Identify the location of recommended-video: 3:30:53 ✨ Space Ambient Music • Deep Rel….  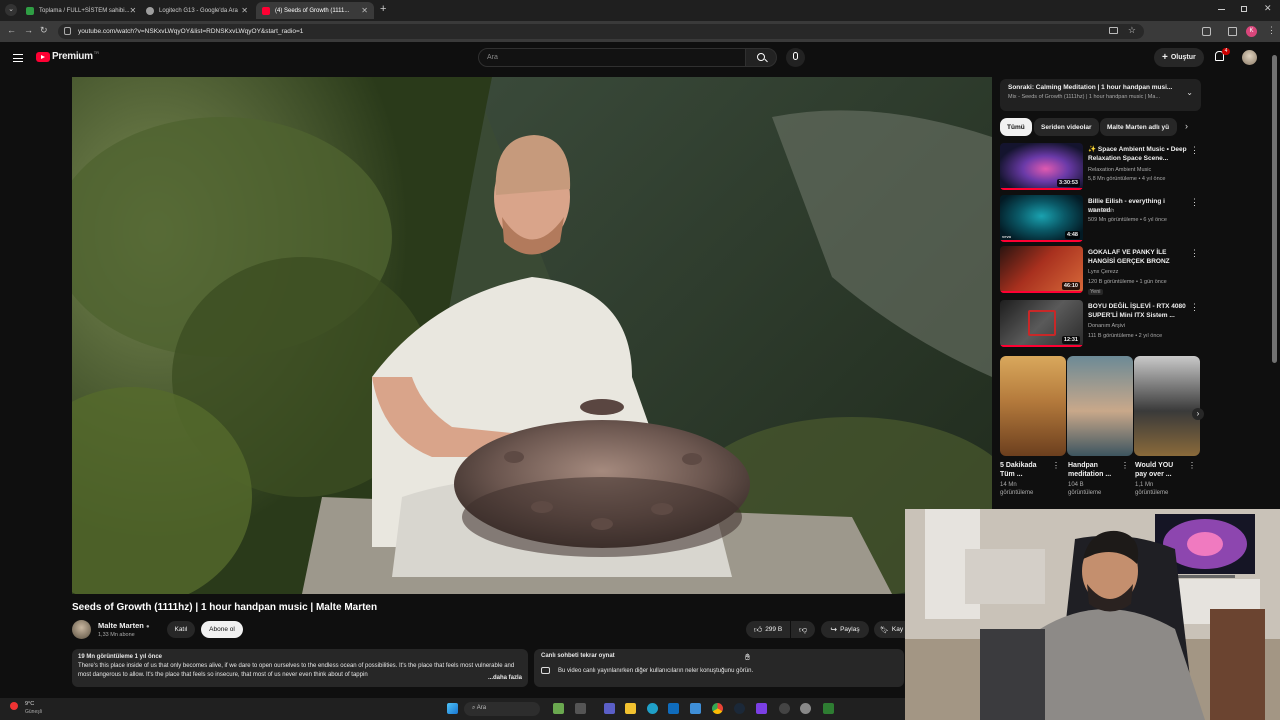
(1102, 167).